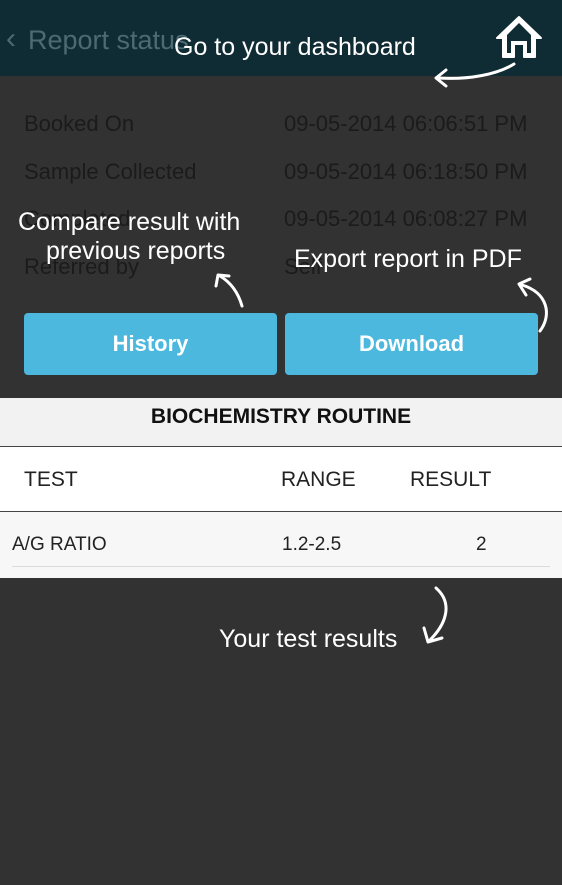 The height and width of the screenshot is (885, 562). Describe the element at coordinates (481, 544) in the screenshot. I see `cell-result: 2` at that location.